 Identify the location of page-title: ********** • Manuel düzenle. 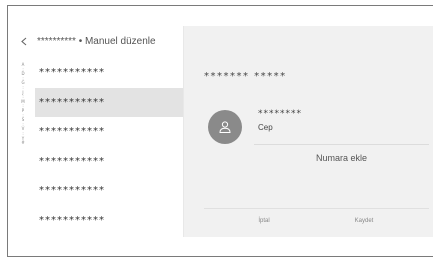
(96, 41).